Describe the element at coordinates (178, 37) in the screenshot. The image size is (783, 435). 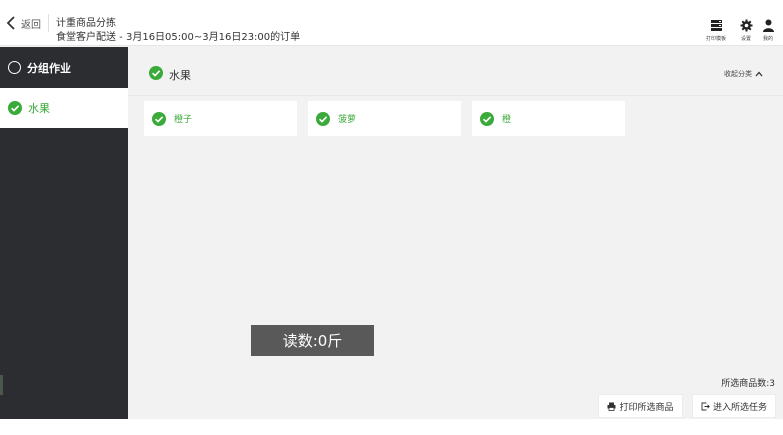
I see `page-subtitle: 食堂客户配送 - 3月16日05:00~3月16日23:00的订单` at that location.